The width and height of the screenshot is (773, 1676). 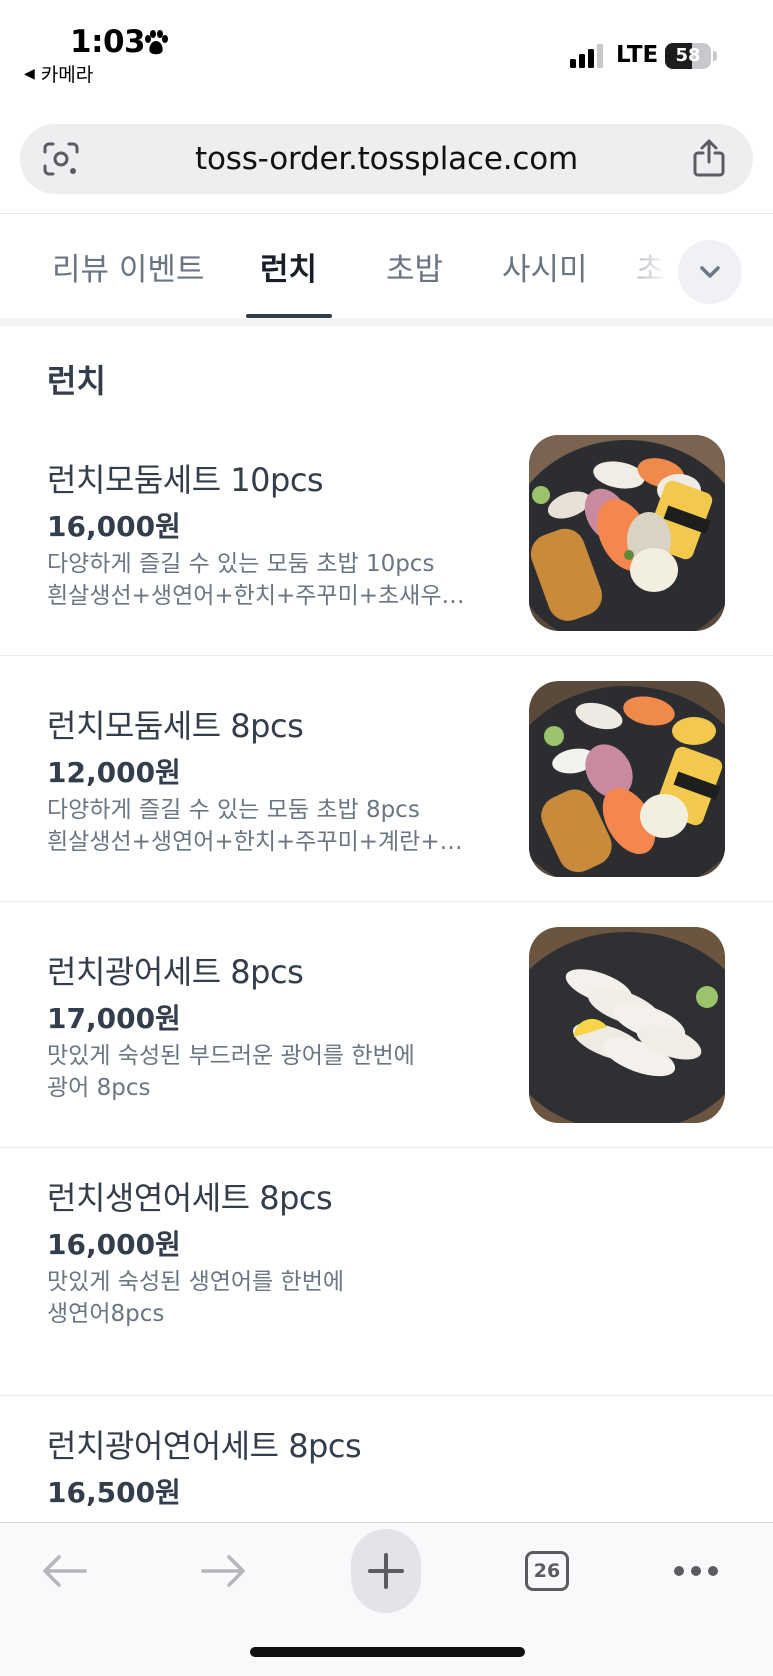 I want to click on new-tab-button, so click(x=386, y=1571).